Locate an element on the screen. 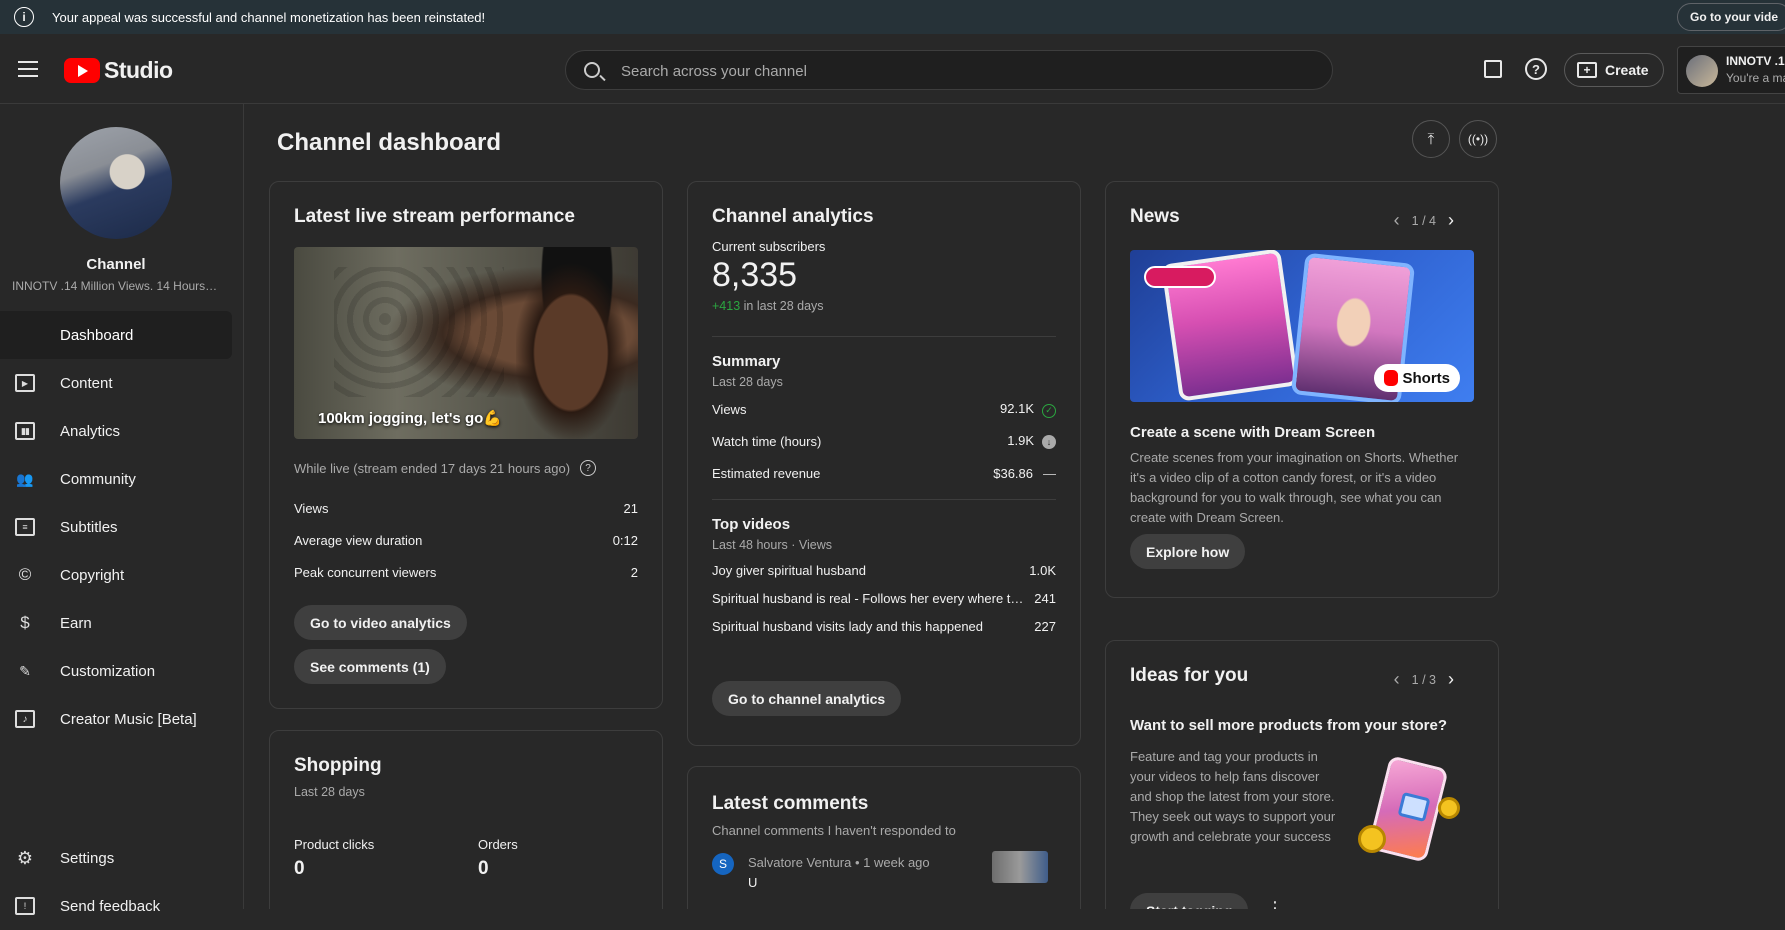 Image resolution: width=1785 pixels, height=930 pixels. top-bar: Studio ? + Create INNOTV .1 You're a ma is located at coordinates (892, 69).